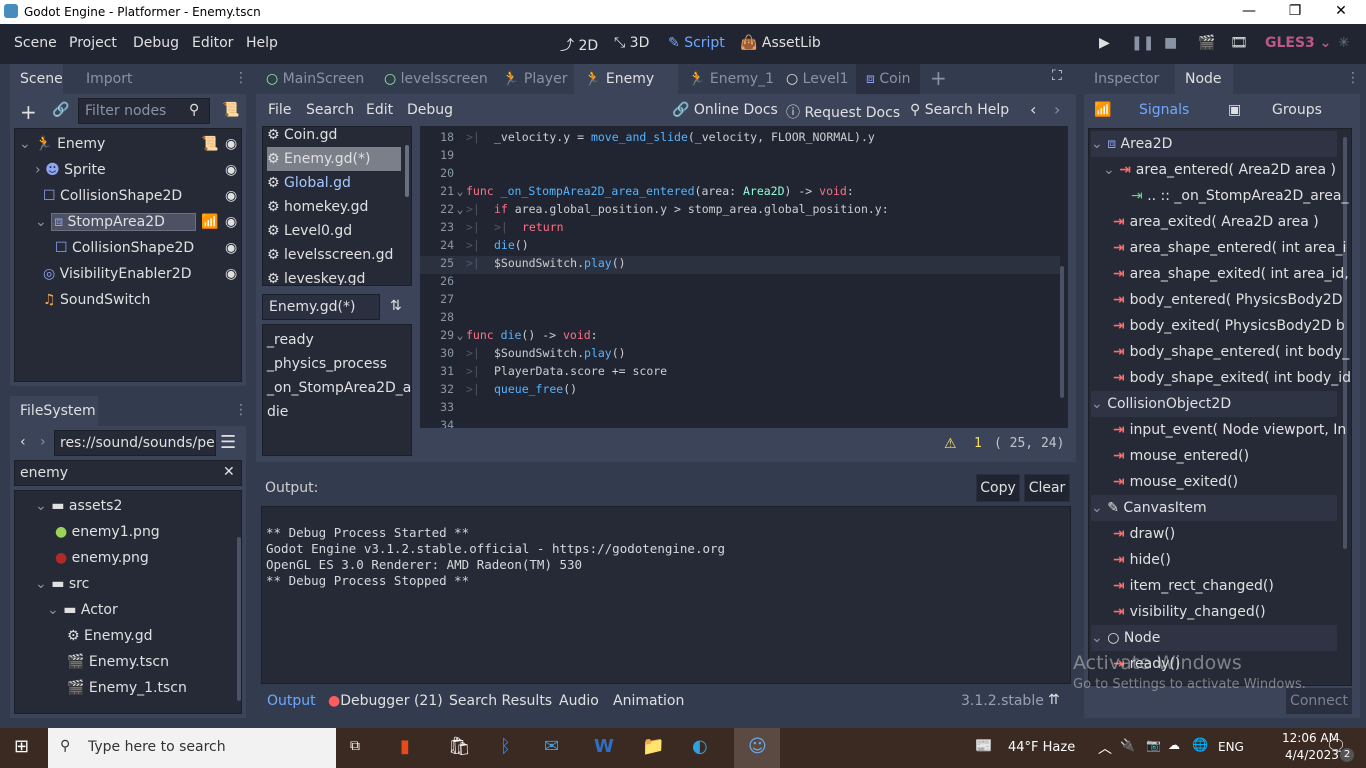 The width and height of the screenshot is (1366, 768). I want to click on path-field: res://sound/sounds/pe, so click(135, 443).